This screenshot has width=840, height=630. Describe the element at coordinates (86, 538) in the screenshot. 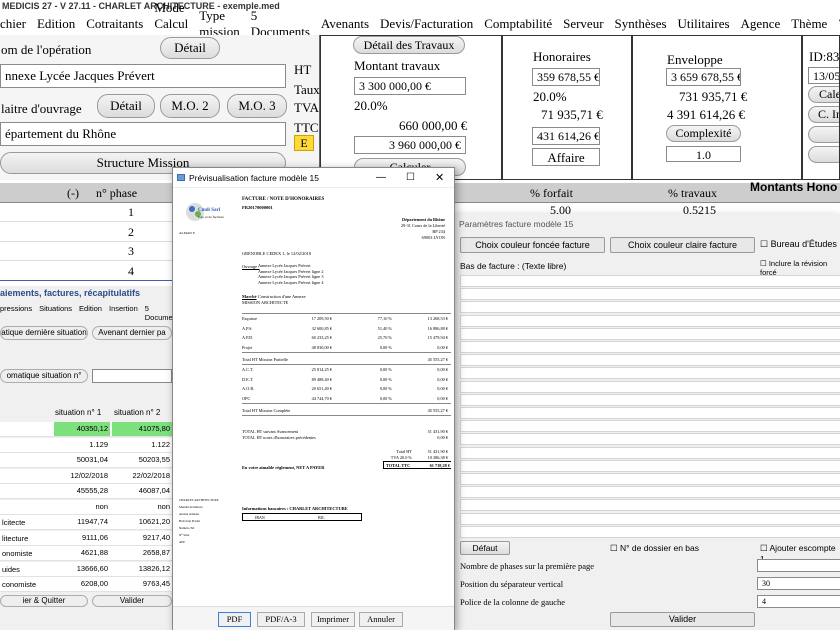

I see `table-row: litecture 9111,06 9217,40` at that location.